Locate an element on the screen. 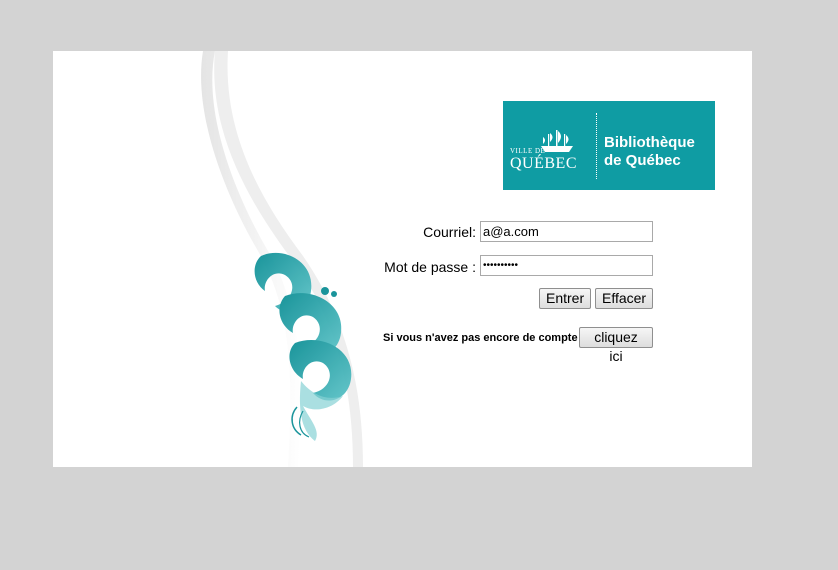 The image size is (838, 570). logo-city-name: QUÉBEC is located at coordinates (543, 163).